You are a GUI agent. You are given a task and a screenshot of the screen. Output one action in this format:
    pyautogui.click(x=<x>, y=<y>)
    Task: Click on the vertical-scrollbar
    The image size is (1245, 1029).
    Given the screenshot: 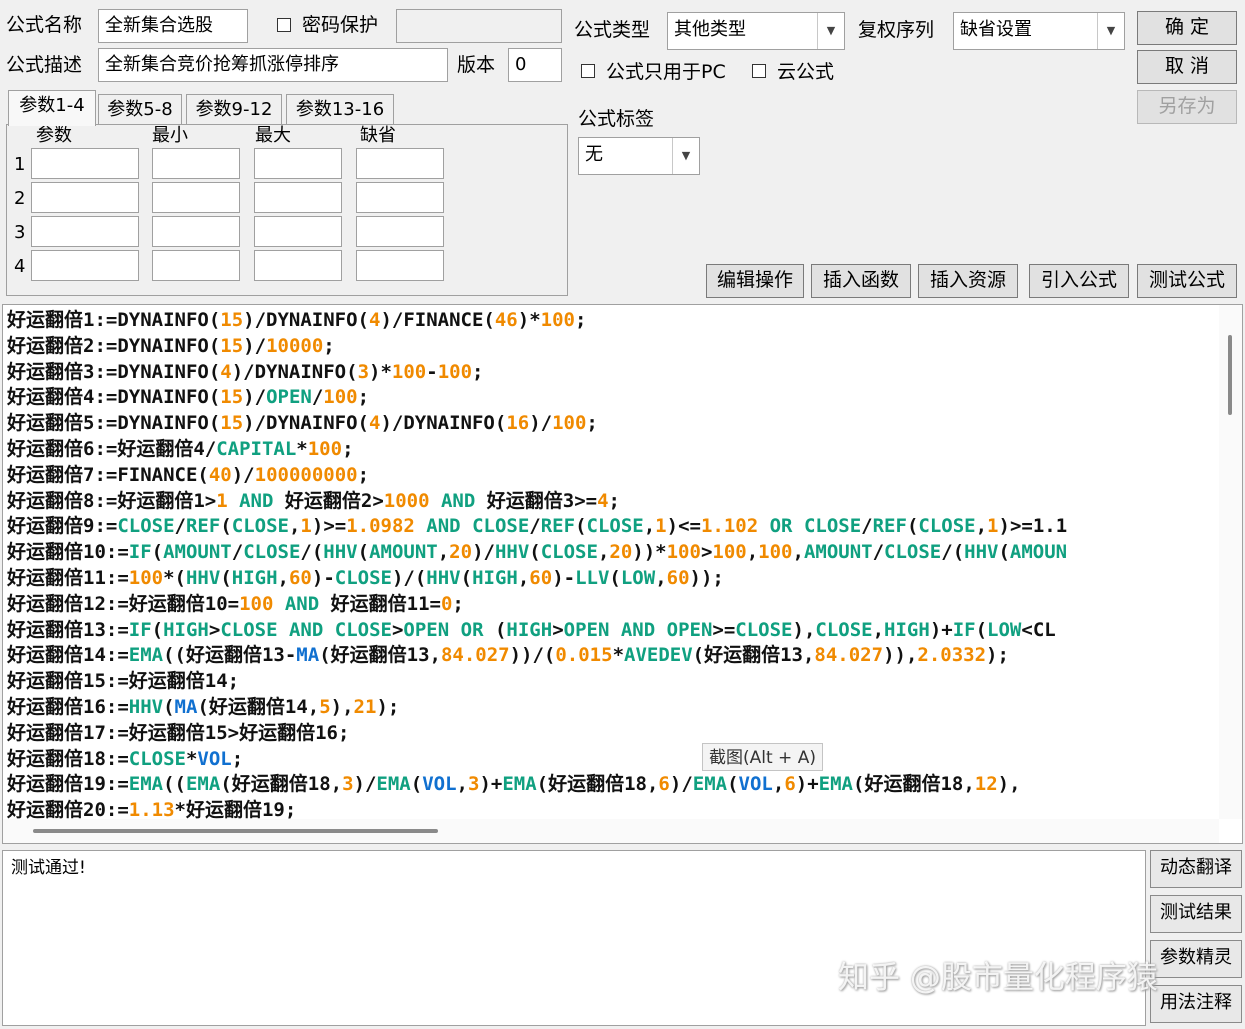 What is the action you would take?
    pyautogui.click(x=1230, y=562)
    